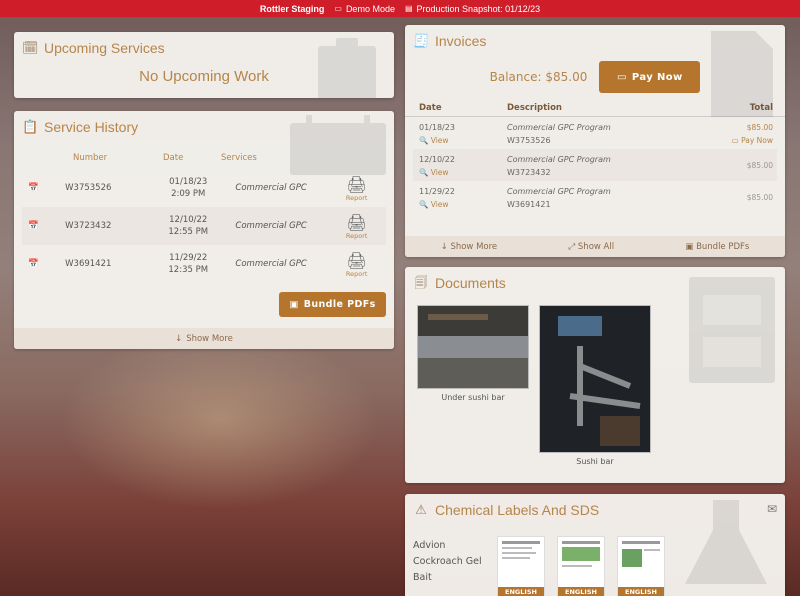  What do you see at coordinates (338, 8) in the screenshot?
I see `presentation-icon: ▭` at bounding box center [338, 8].